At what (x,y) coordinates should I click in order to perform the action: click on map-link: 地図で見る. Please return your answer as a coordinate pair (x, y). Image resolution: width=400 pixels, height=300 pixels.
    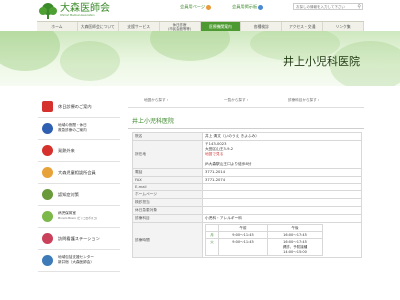
    Looking at the image, I should click on (214, 154).